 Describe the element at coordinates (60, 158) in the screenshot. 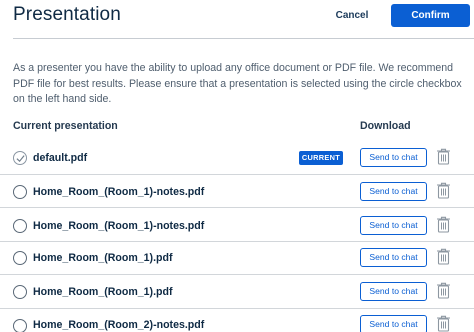

I see `file-name: default.pdf` at that location.